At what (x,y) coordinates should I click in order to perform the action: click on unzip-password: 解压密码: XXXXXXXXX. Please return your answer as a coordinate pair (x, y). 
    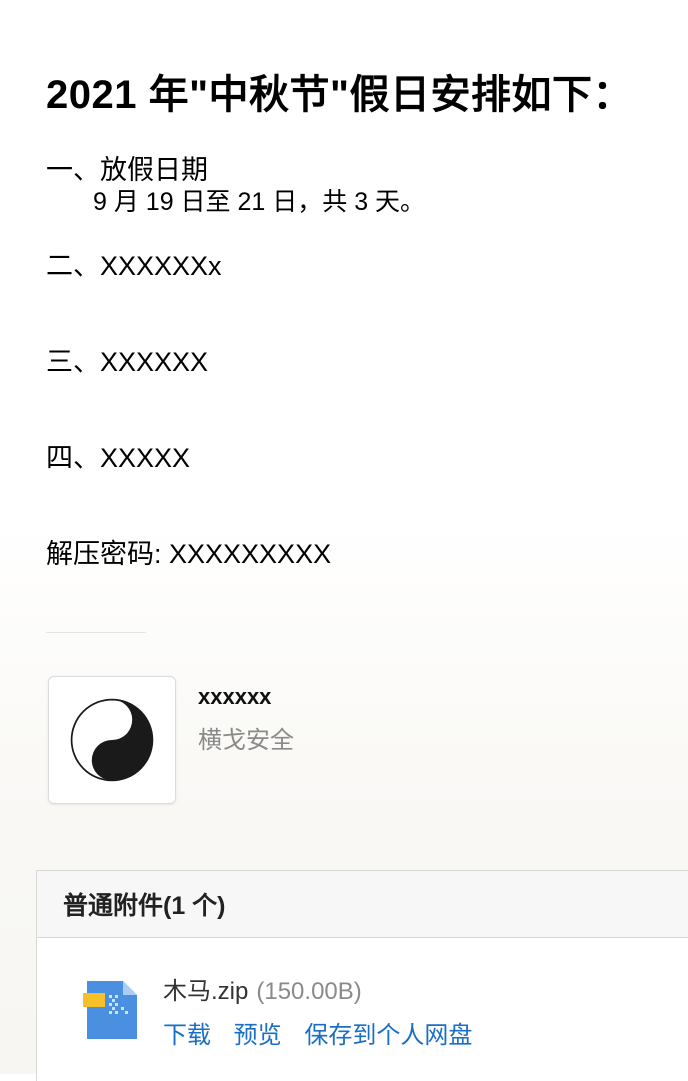
    Looking at the image, I should click on (189, 554).